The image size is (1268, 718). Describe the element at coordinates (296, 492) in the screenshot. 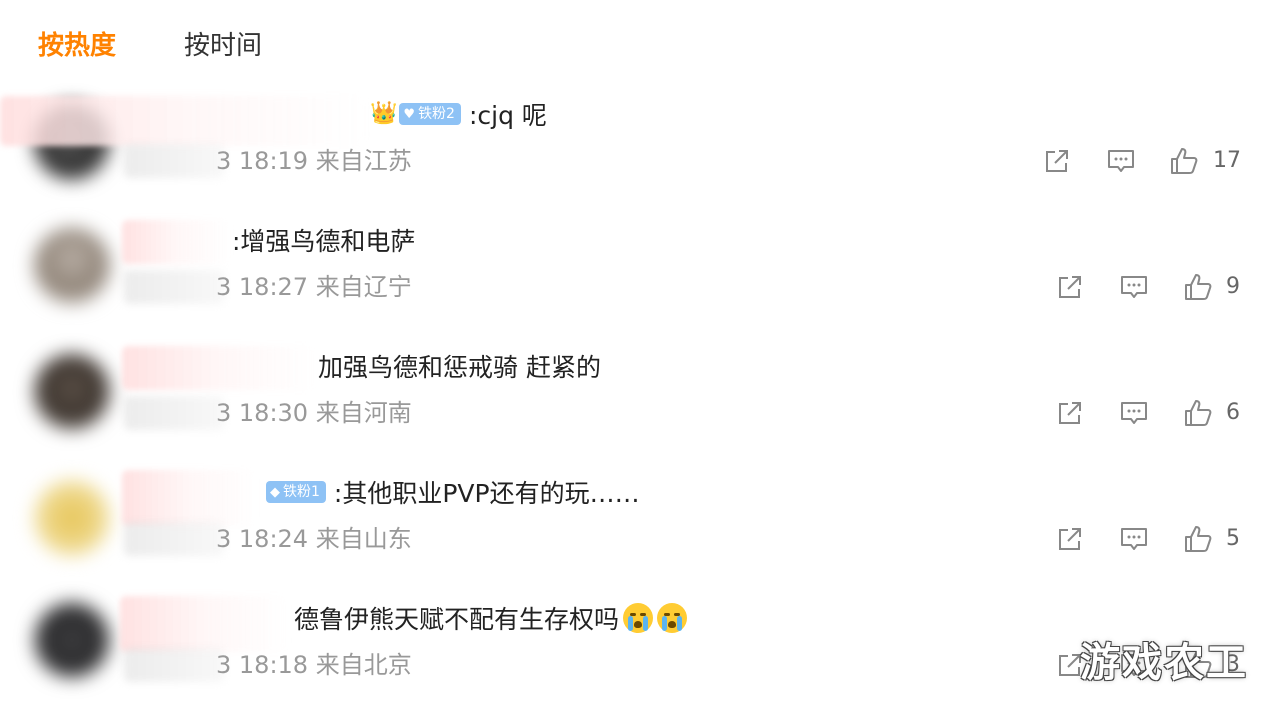

I see `fan-badge: ◆ 铁粉1` at that location.